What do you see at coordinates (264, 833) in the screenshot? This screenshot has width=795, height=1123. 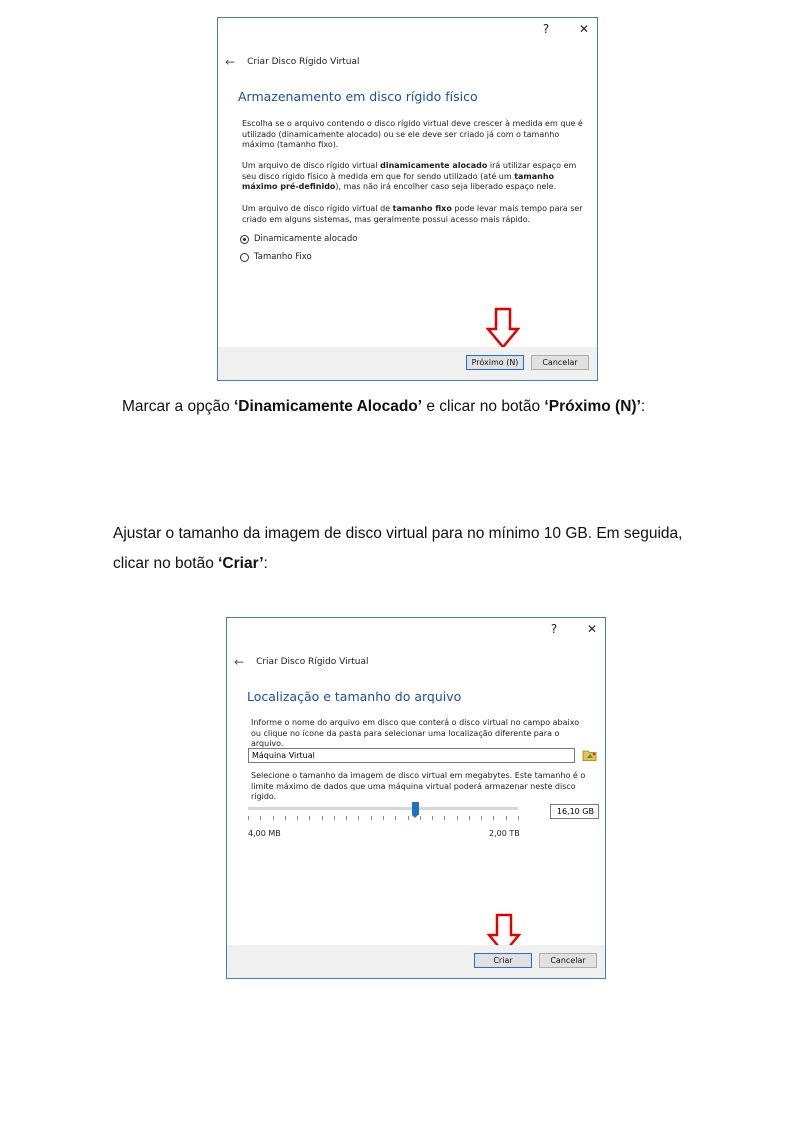 I see `min-size-label: 4,00 MB` at bounding box center [264, 833].